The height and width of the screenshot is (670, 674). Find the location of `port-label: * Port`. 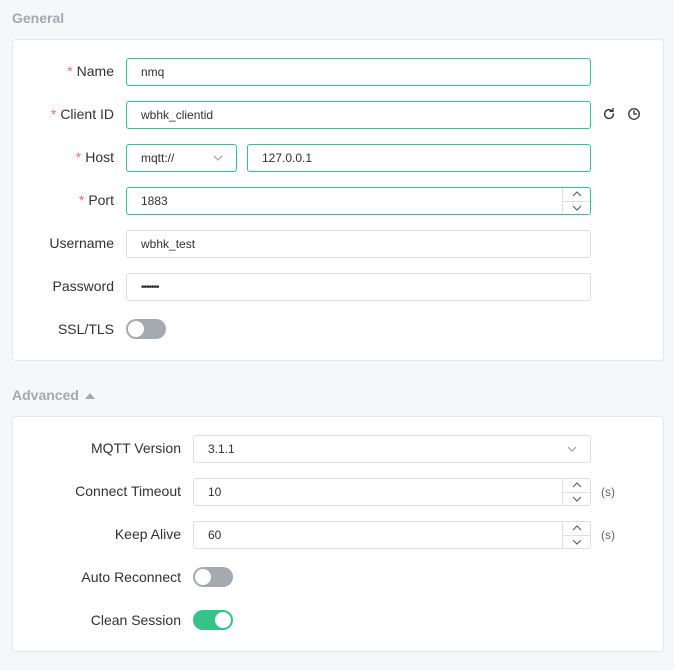

port-label: * Port is located at coordinates (96, 200).